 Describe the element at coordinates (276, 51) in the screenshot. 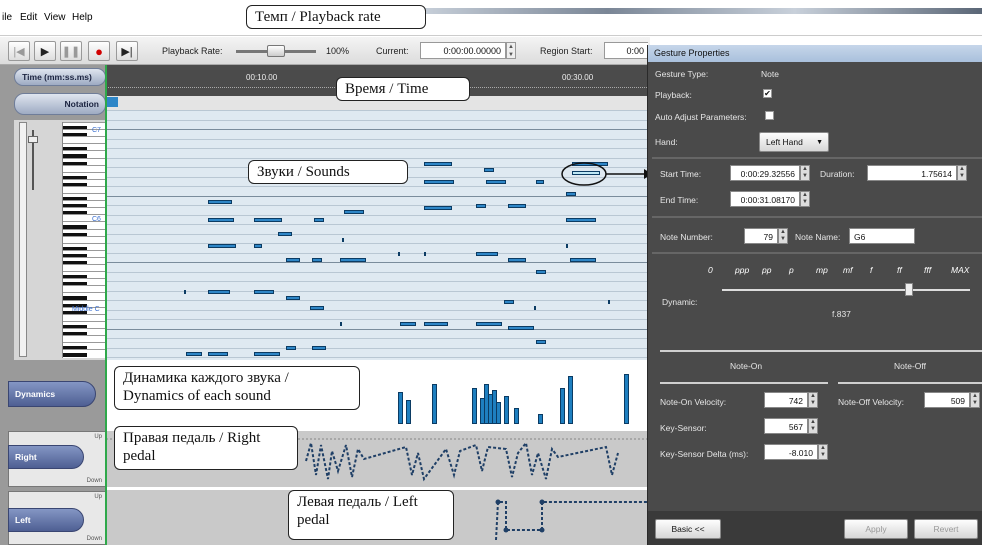

I see `playback-rate-slider` at that location.